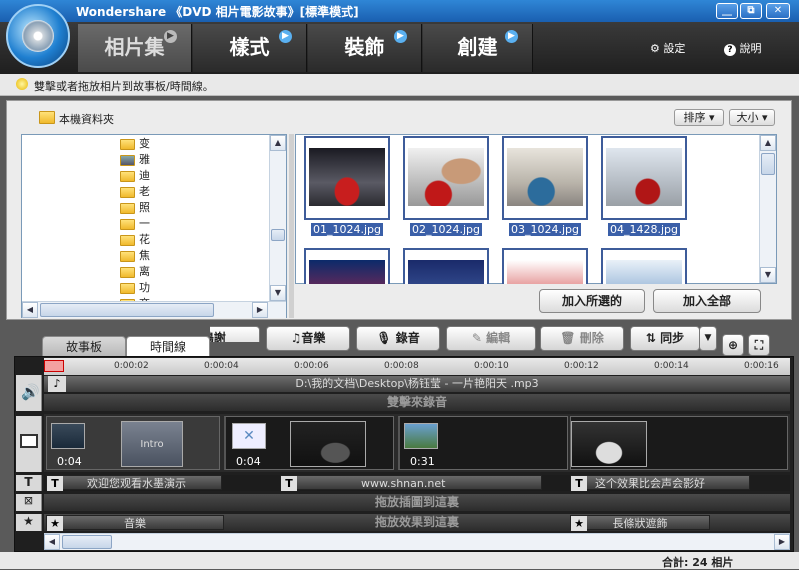  Describe the element at coordinates (135, 240) in the screenshot. I see `tree-item: 花` at that location.